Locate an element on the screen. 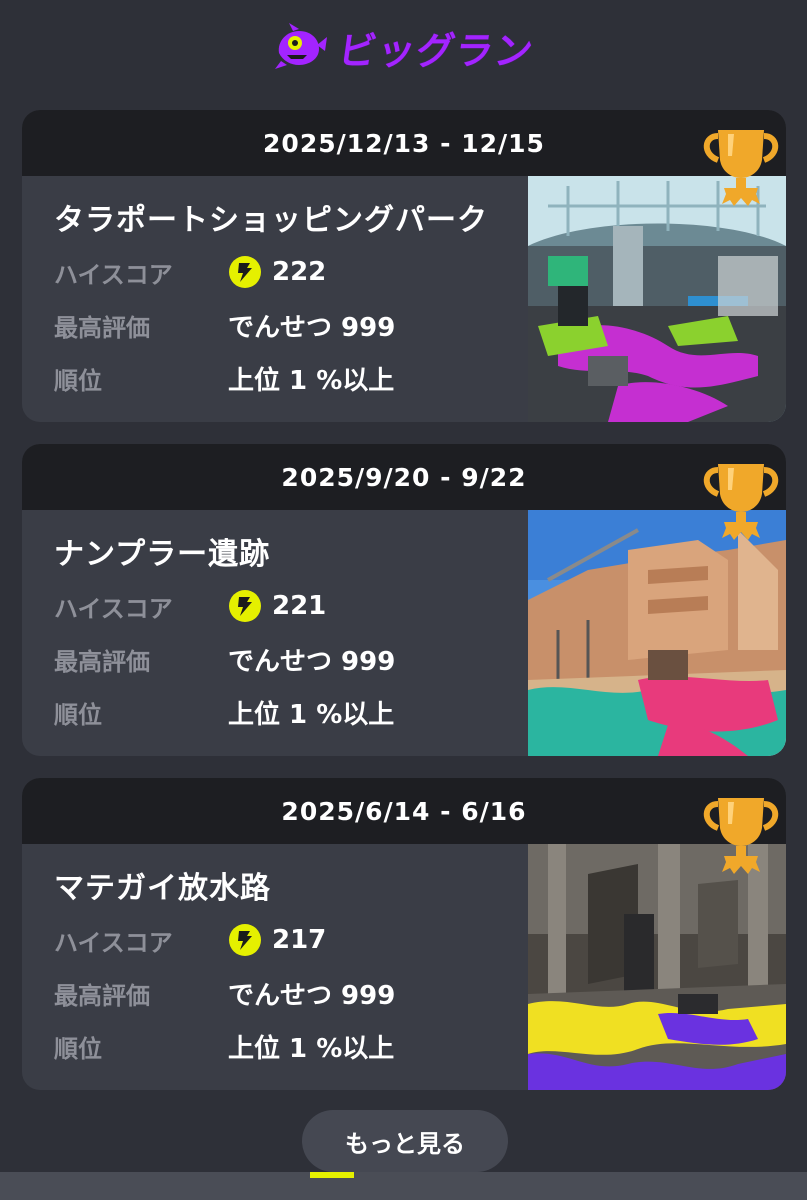  date-range: 2025/9/20 - 9/22 is located at coordinates (404, 477).